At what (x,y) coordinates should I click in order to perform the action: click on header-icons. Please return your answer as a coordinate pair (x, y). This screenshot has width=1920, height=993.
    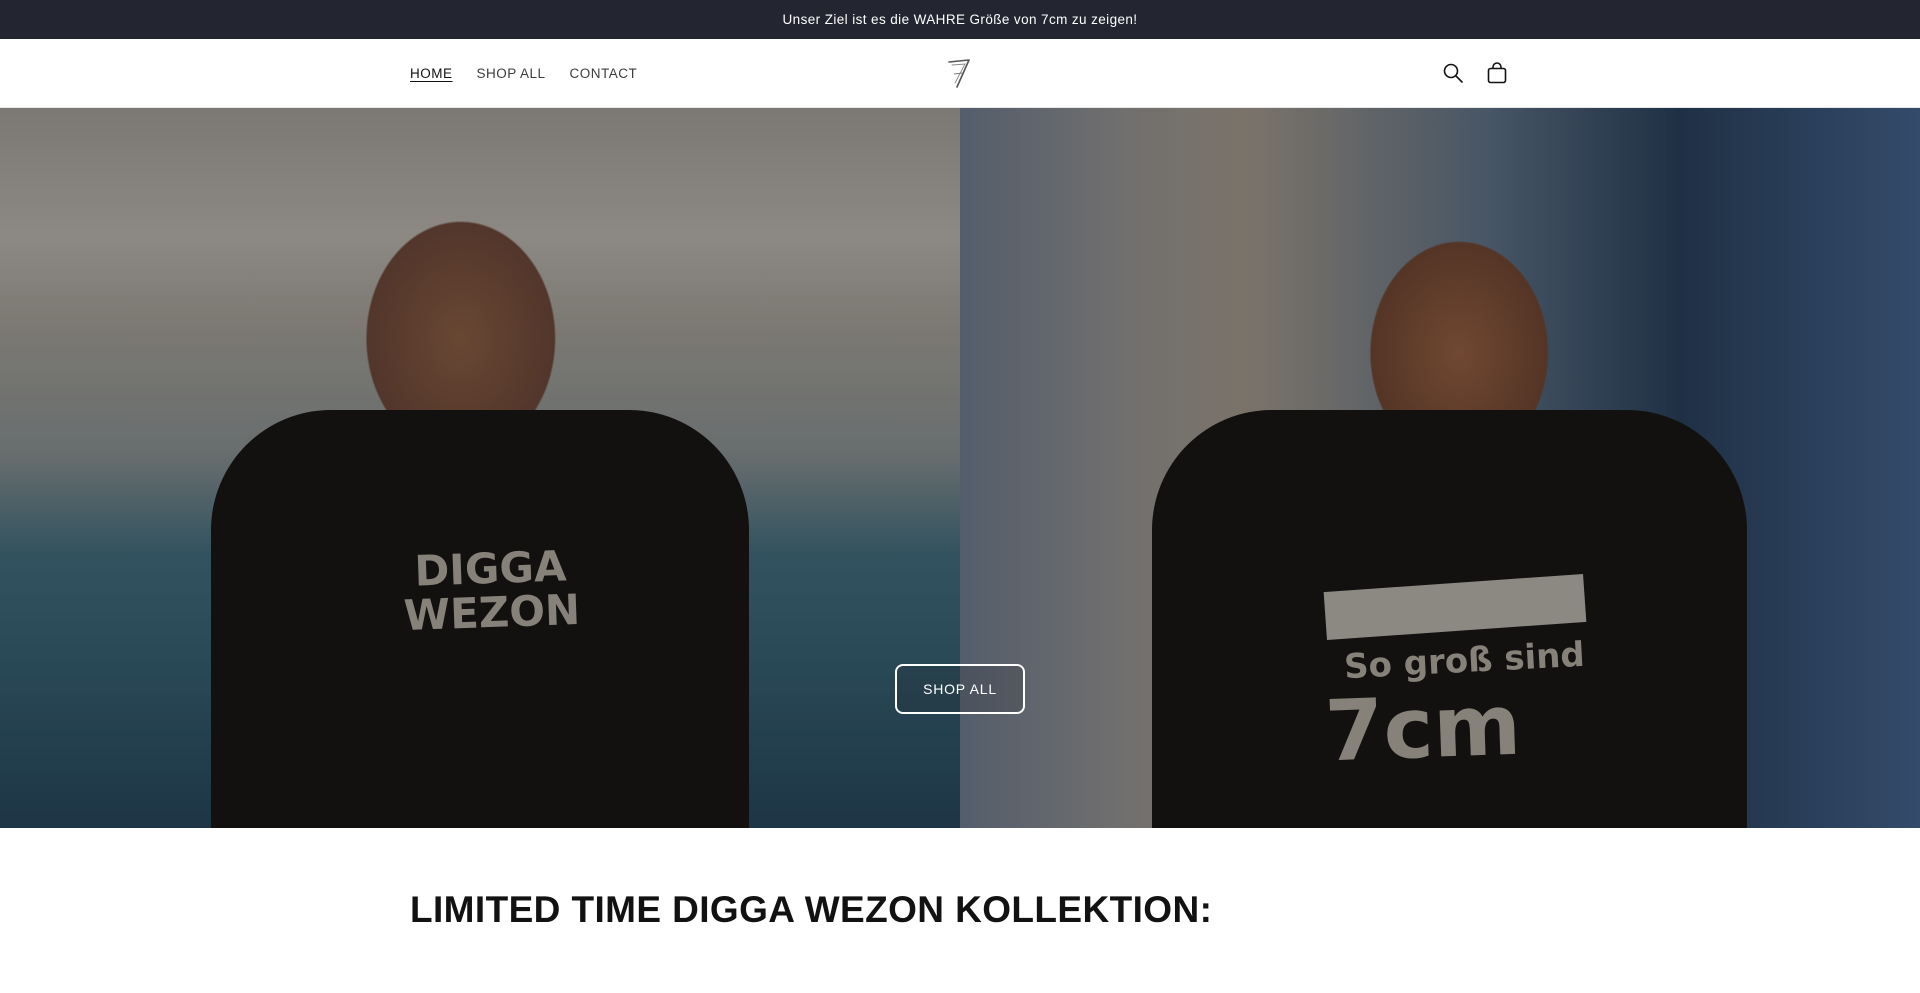
    Looking at the image, I should click on (1475, 73).